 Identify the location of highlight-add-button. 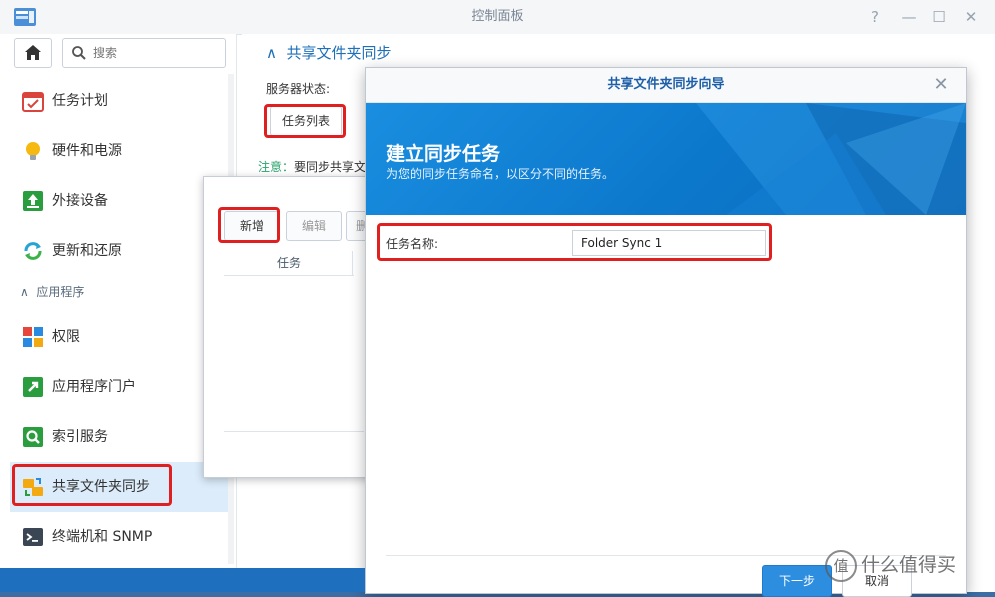
(249, 225).